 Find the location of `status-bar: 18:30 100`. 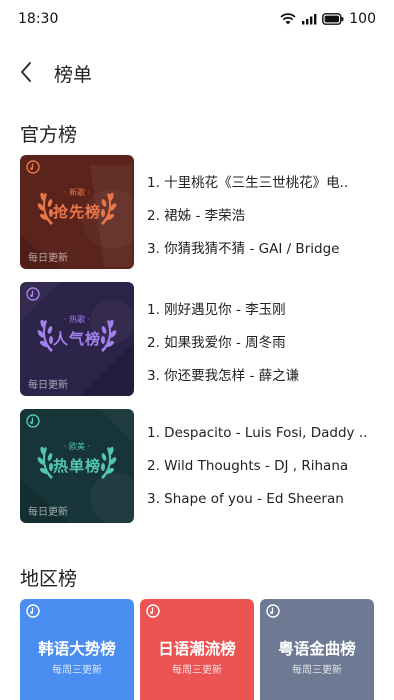

status-bar: 18:30 100 is located at coordinates (197, 20).